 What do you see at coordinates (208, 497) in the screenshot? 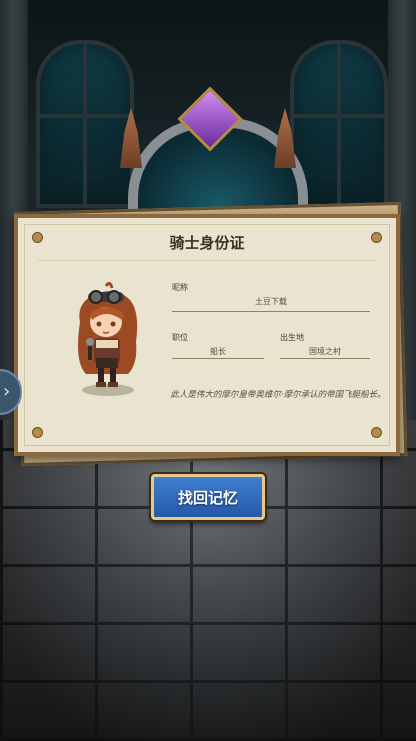
I see `recall-memory-button: 找回记忆` at bounding box center [208, 497].